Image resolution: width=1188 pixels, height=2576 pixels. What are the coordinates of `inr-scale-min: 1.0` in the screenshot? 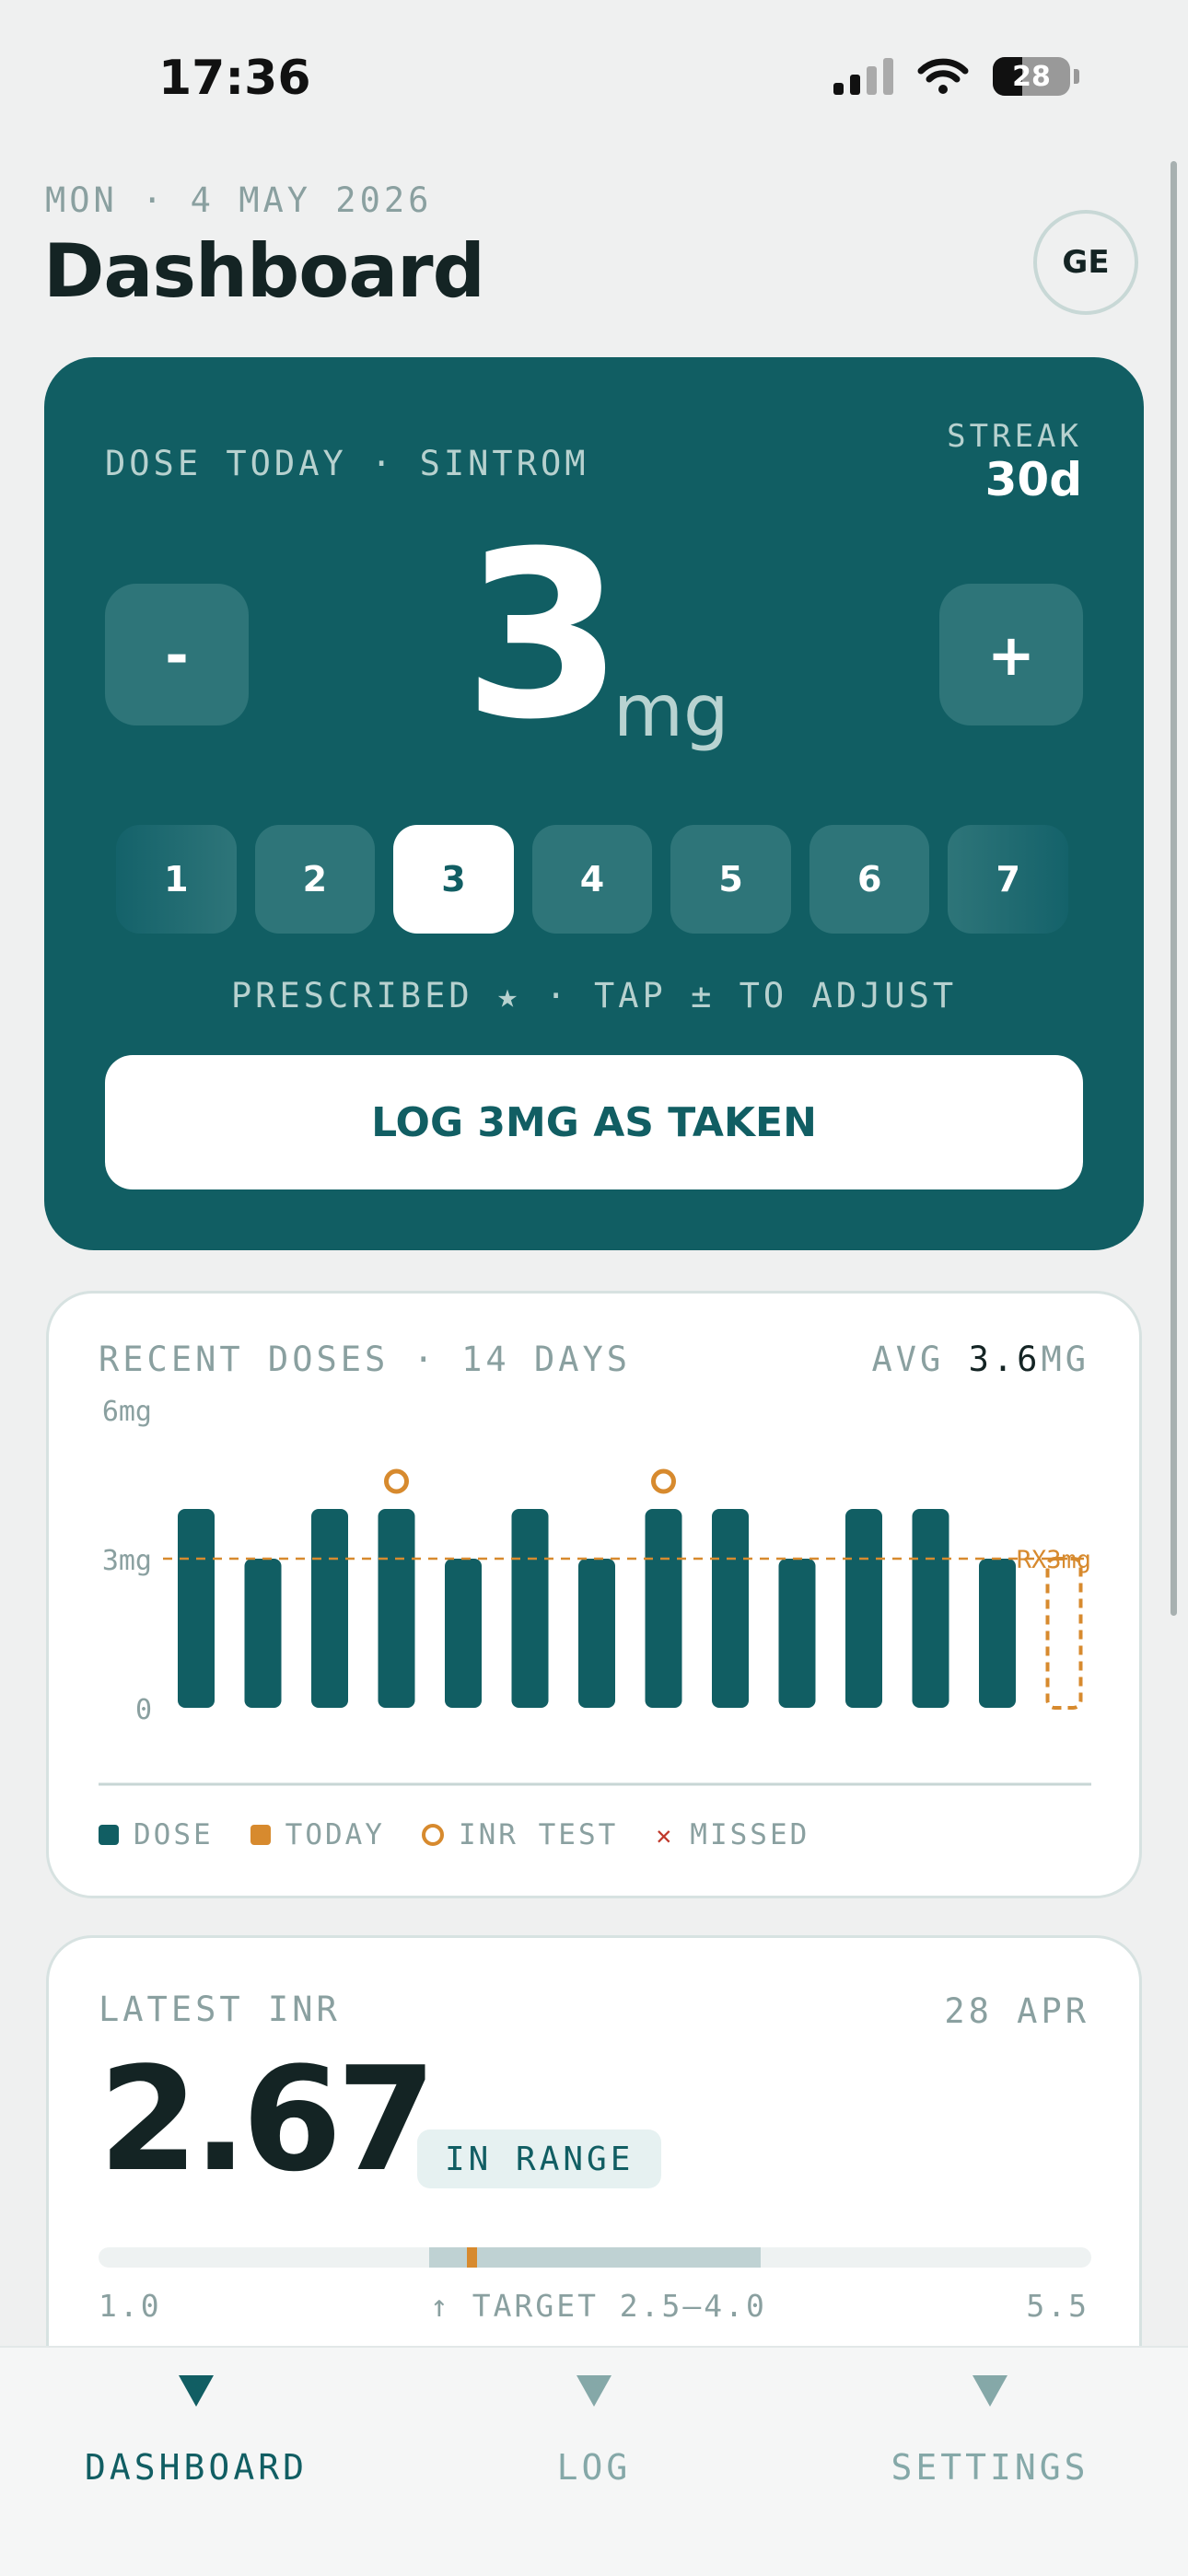 It's located at (130, 2306).